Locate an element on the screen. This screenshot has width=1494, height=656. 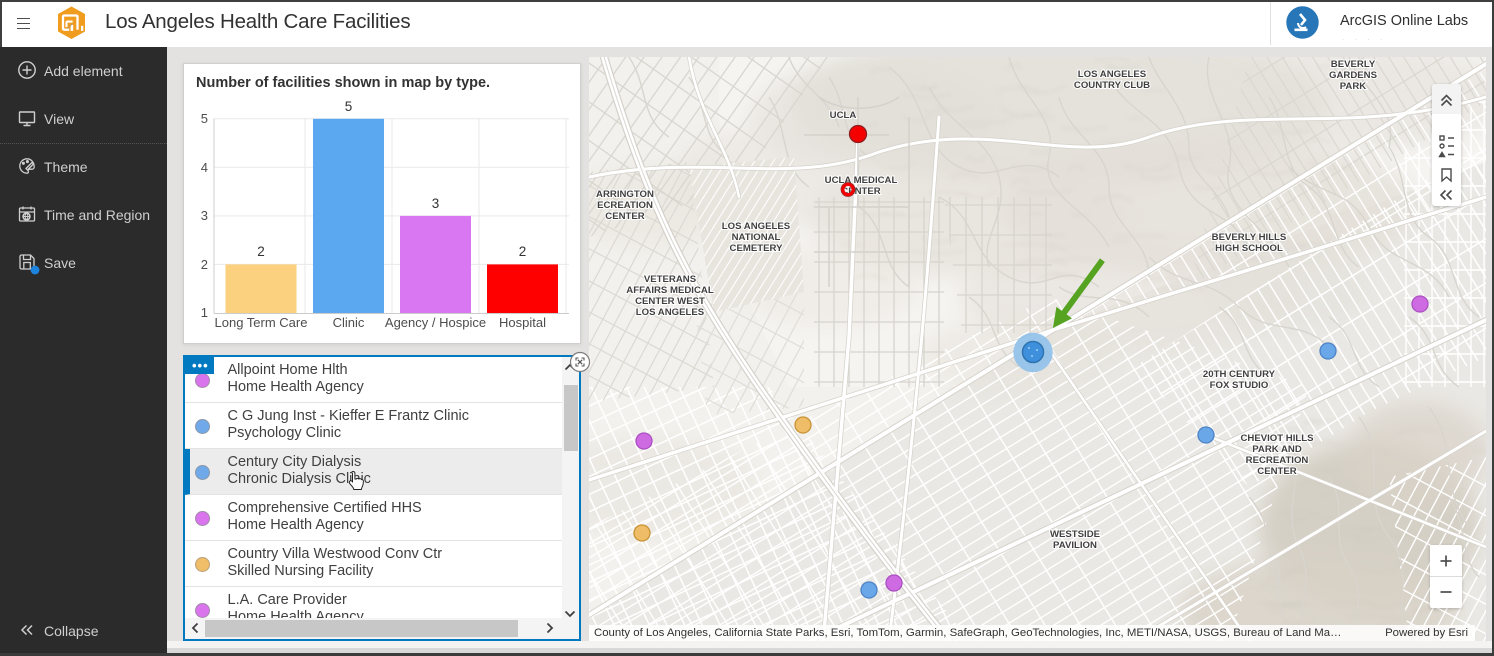
svg-text: PARK AND is located at coordinates (1277, 449).